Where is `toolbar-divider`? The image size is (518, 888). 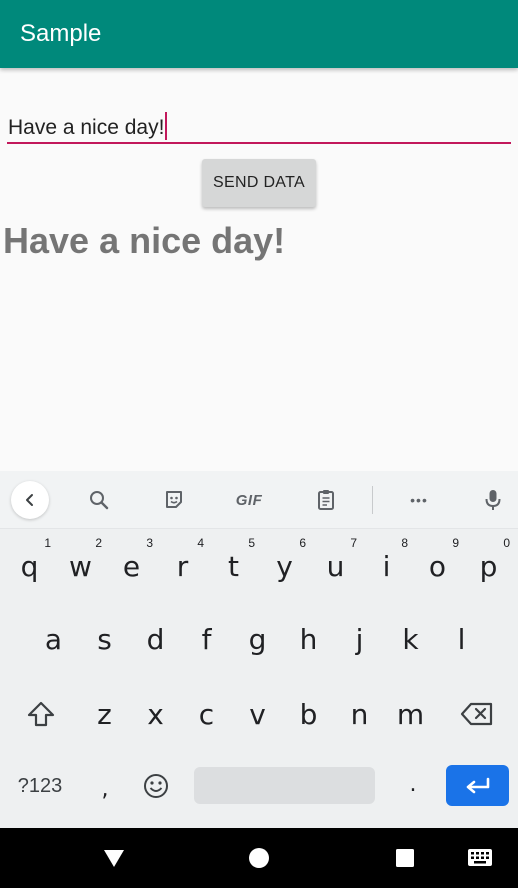 toolbar-divider is located at coordinates (372, 500).